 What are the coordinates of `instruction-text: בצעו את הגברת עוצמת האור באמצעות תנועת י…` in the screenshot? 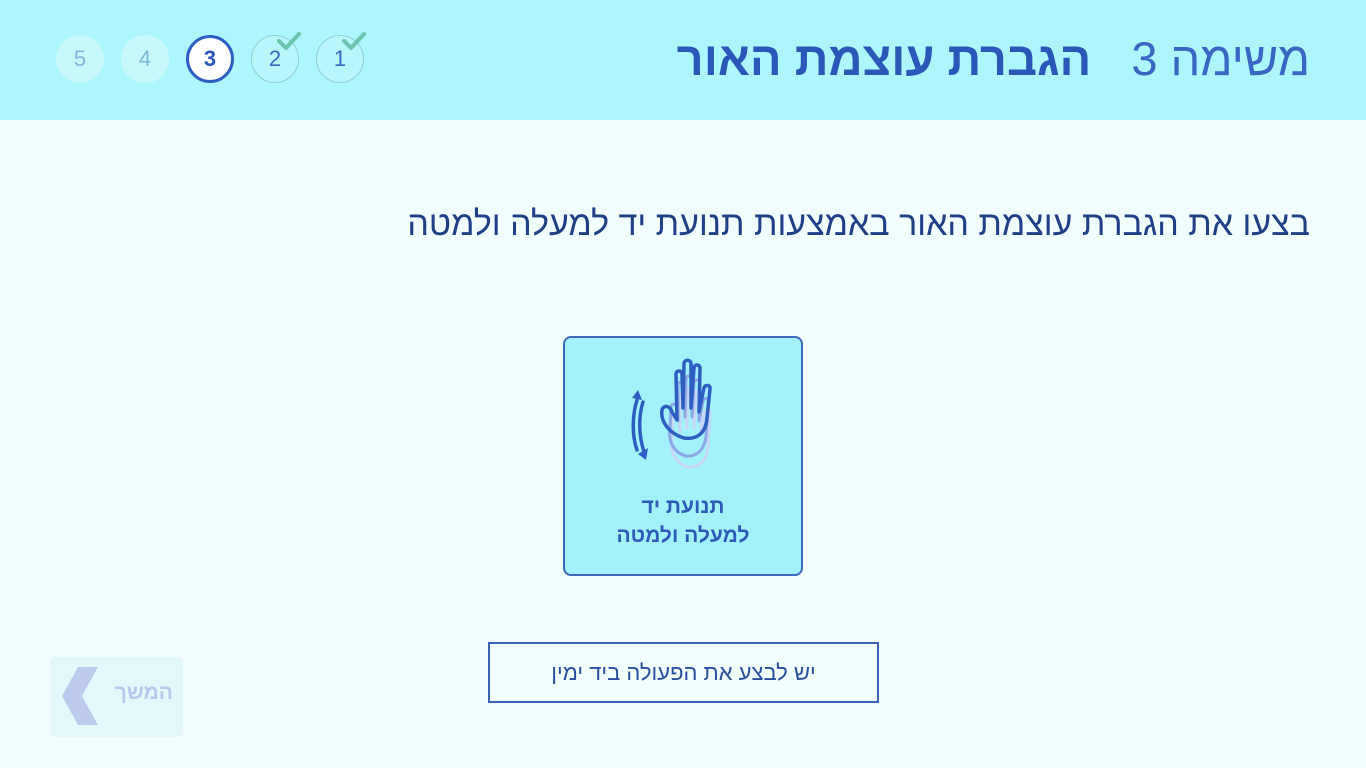 It's located at (858, 224).